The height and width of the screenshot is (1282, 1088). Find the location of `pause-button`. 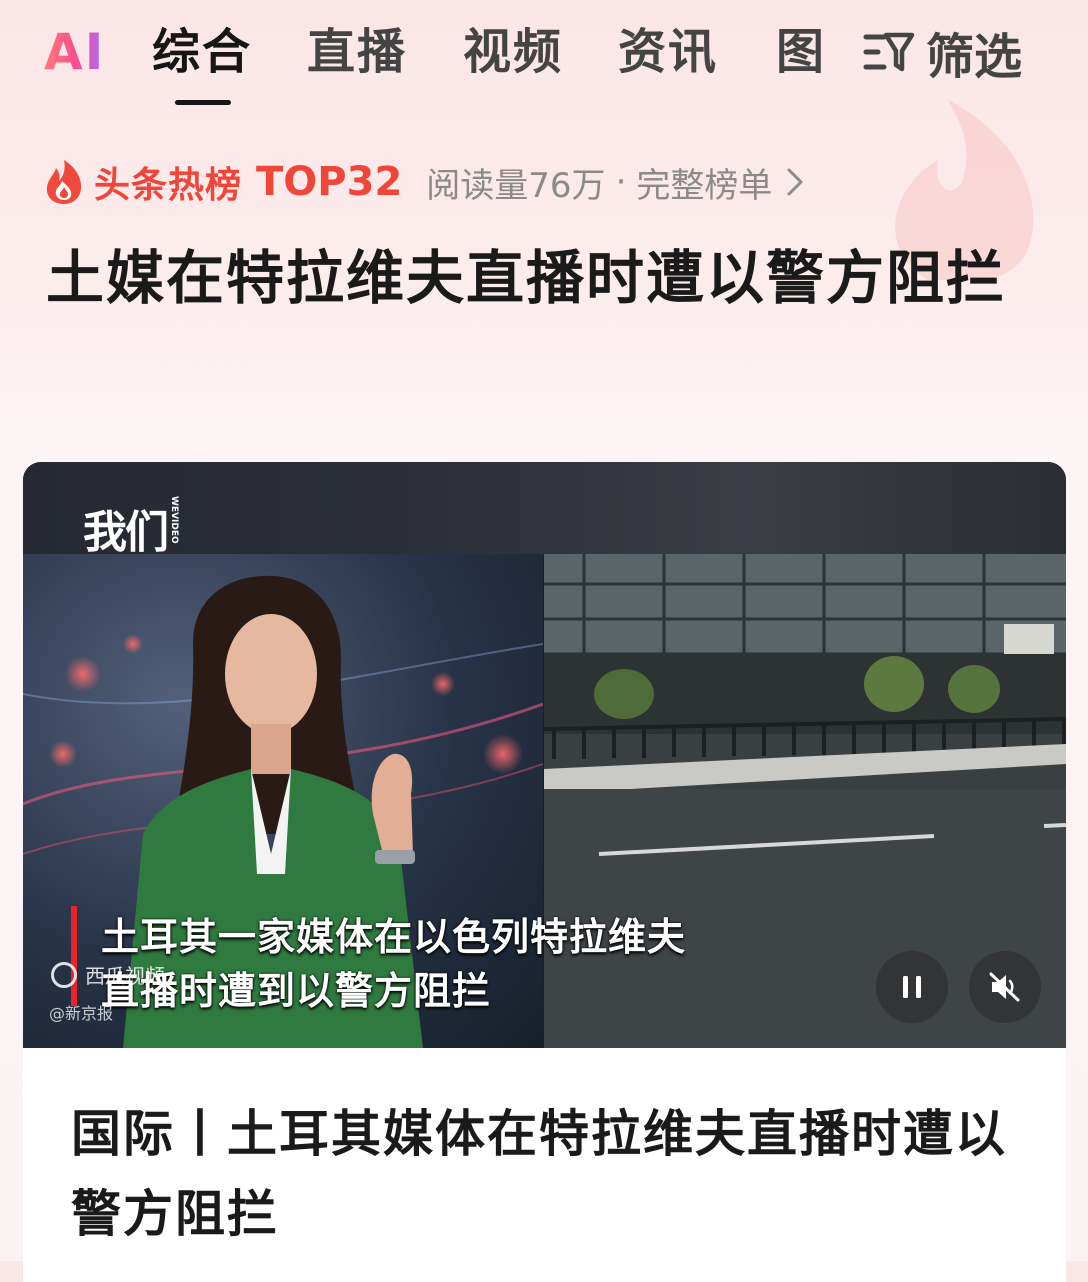

pause-button is located at coordinates (912, 987).